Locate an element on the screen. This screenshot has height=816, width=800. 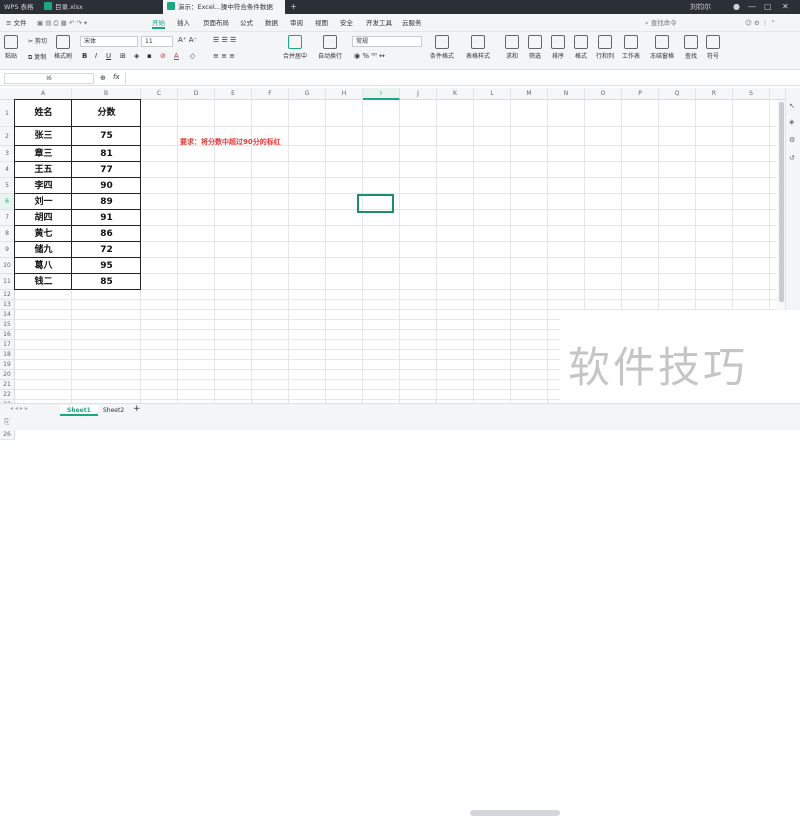
tab-document-active: 演示：Excel...操中符合条件数据 is located at coordinates (224, 7).